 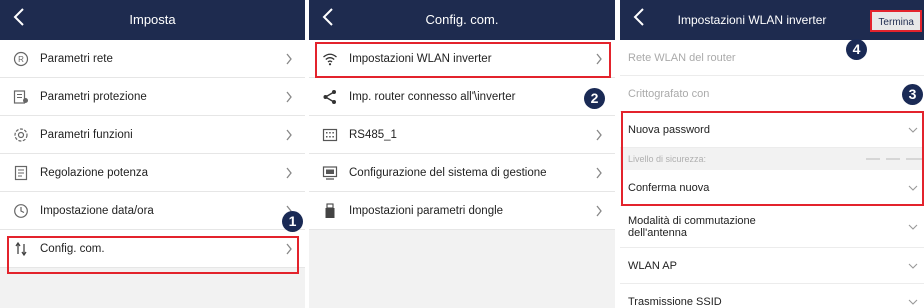 I want to click on field-label: Nuova password, so click(x=669, y=129).